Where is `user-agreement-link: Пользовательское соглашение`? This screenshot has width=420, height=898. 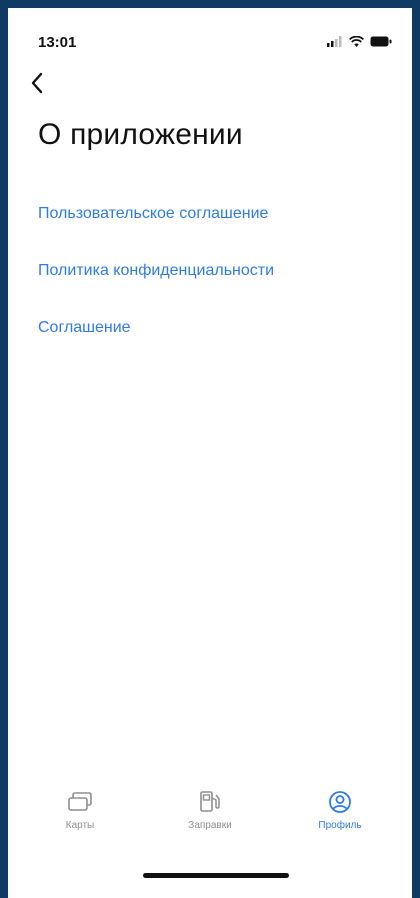 user-agreement-link: Пользовательское соглашение is located at coordinates (156, 232).